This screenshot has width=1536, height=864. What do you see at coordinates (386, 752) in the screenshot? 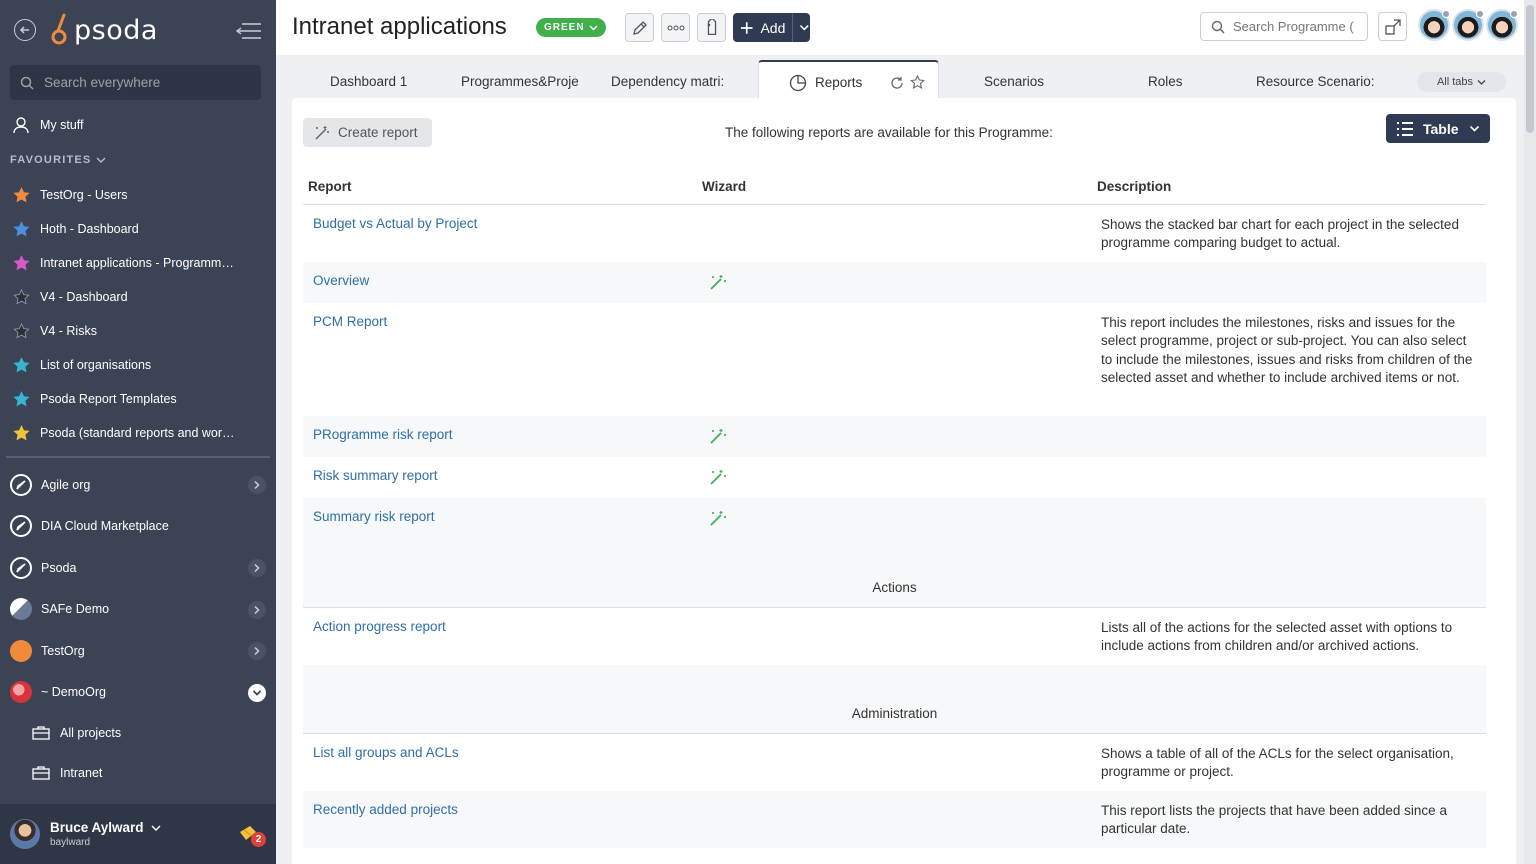
I see `report-link: List all groups and ACLs` at bounding box center [386, 752].